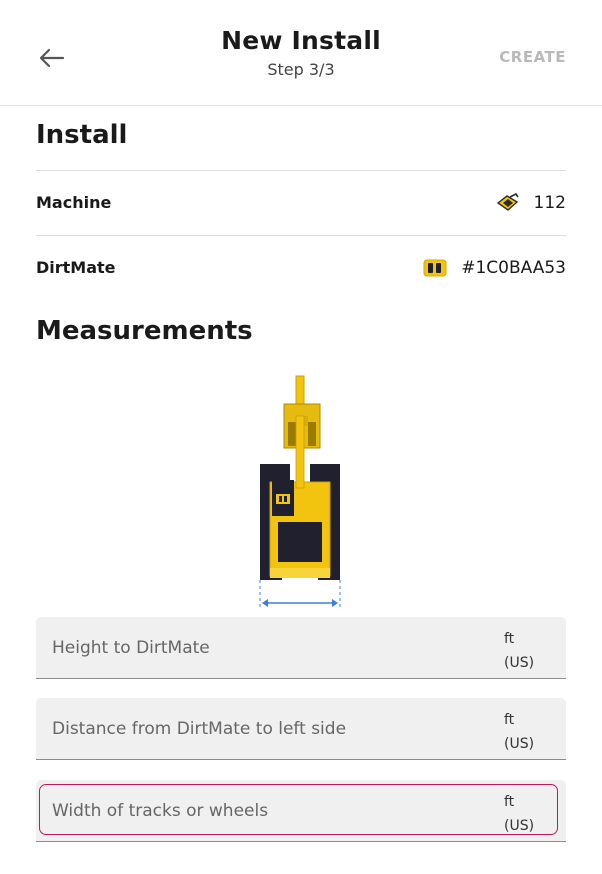 The height and width of the screenshot is (874, 602). What do you see at coordinates (507, 201) in the screenshot?
I see `excavator-icon` at bounding box center [507, 201].